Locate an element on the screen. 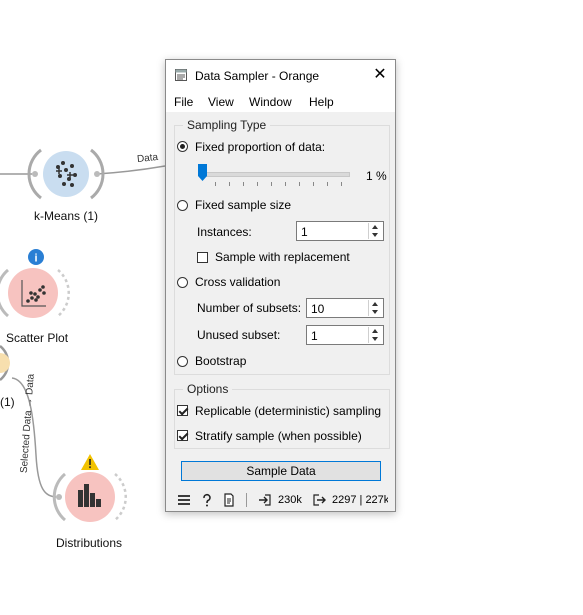 Image resolution: width=583 pixels, height=615 pixels. distributions-label: Distributions is located at coordinates (89, 543).